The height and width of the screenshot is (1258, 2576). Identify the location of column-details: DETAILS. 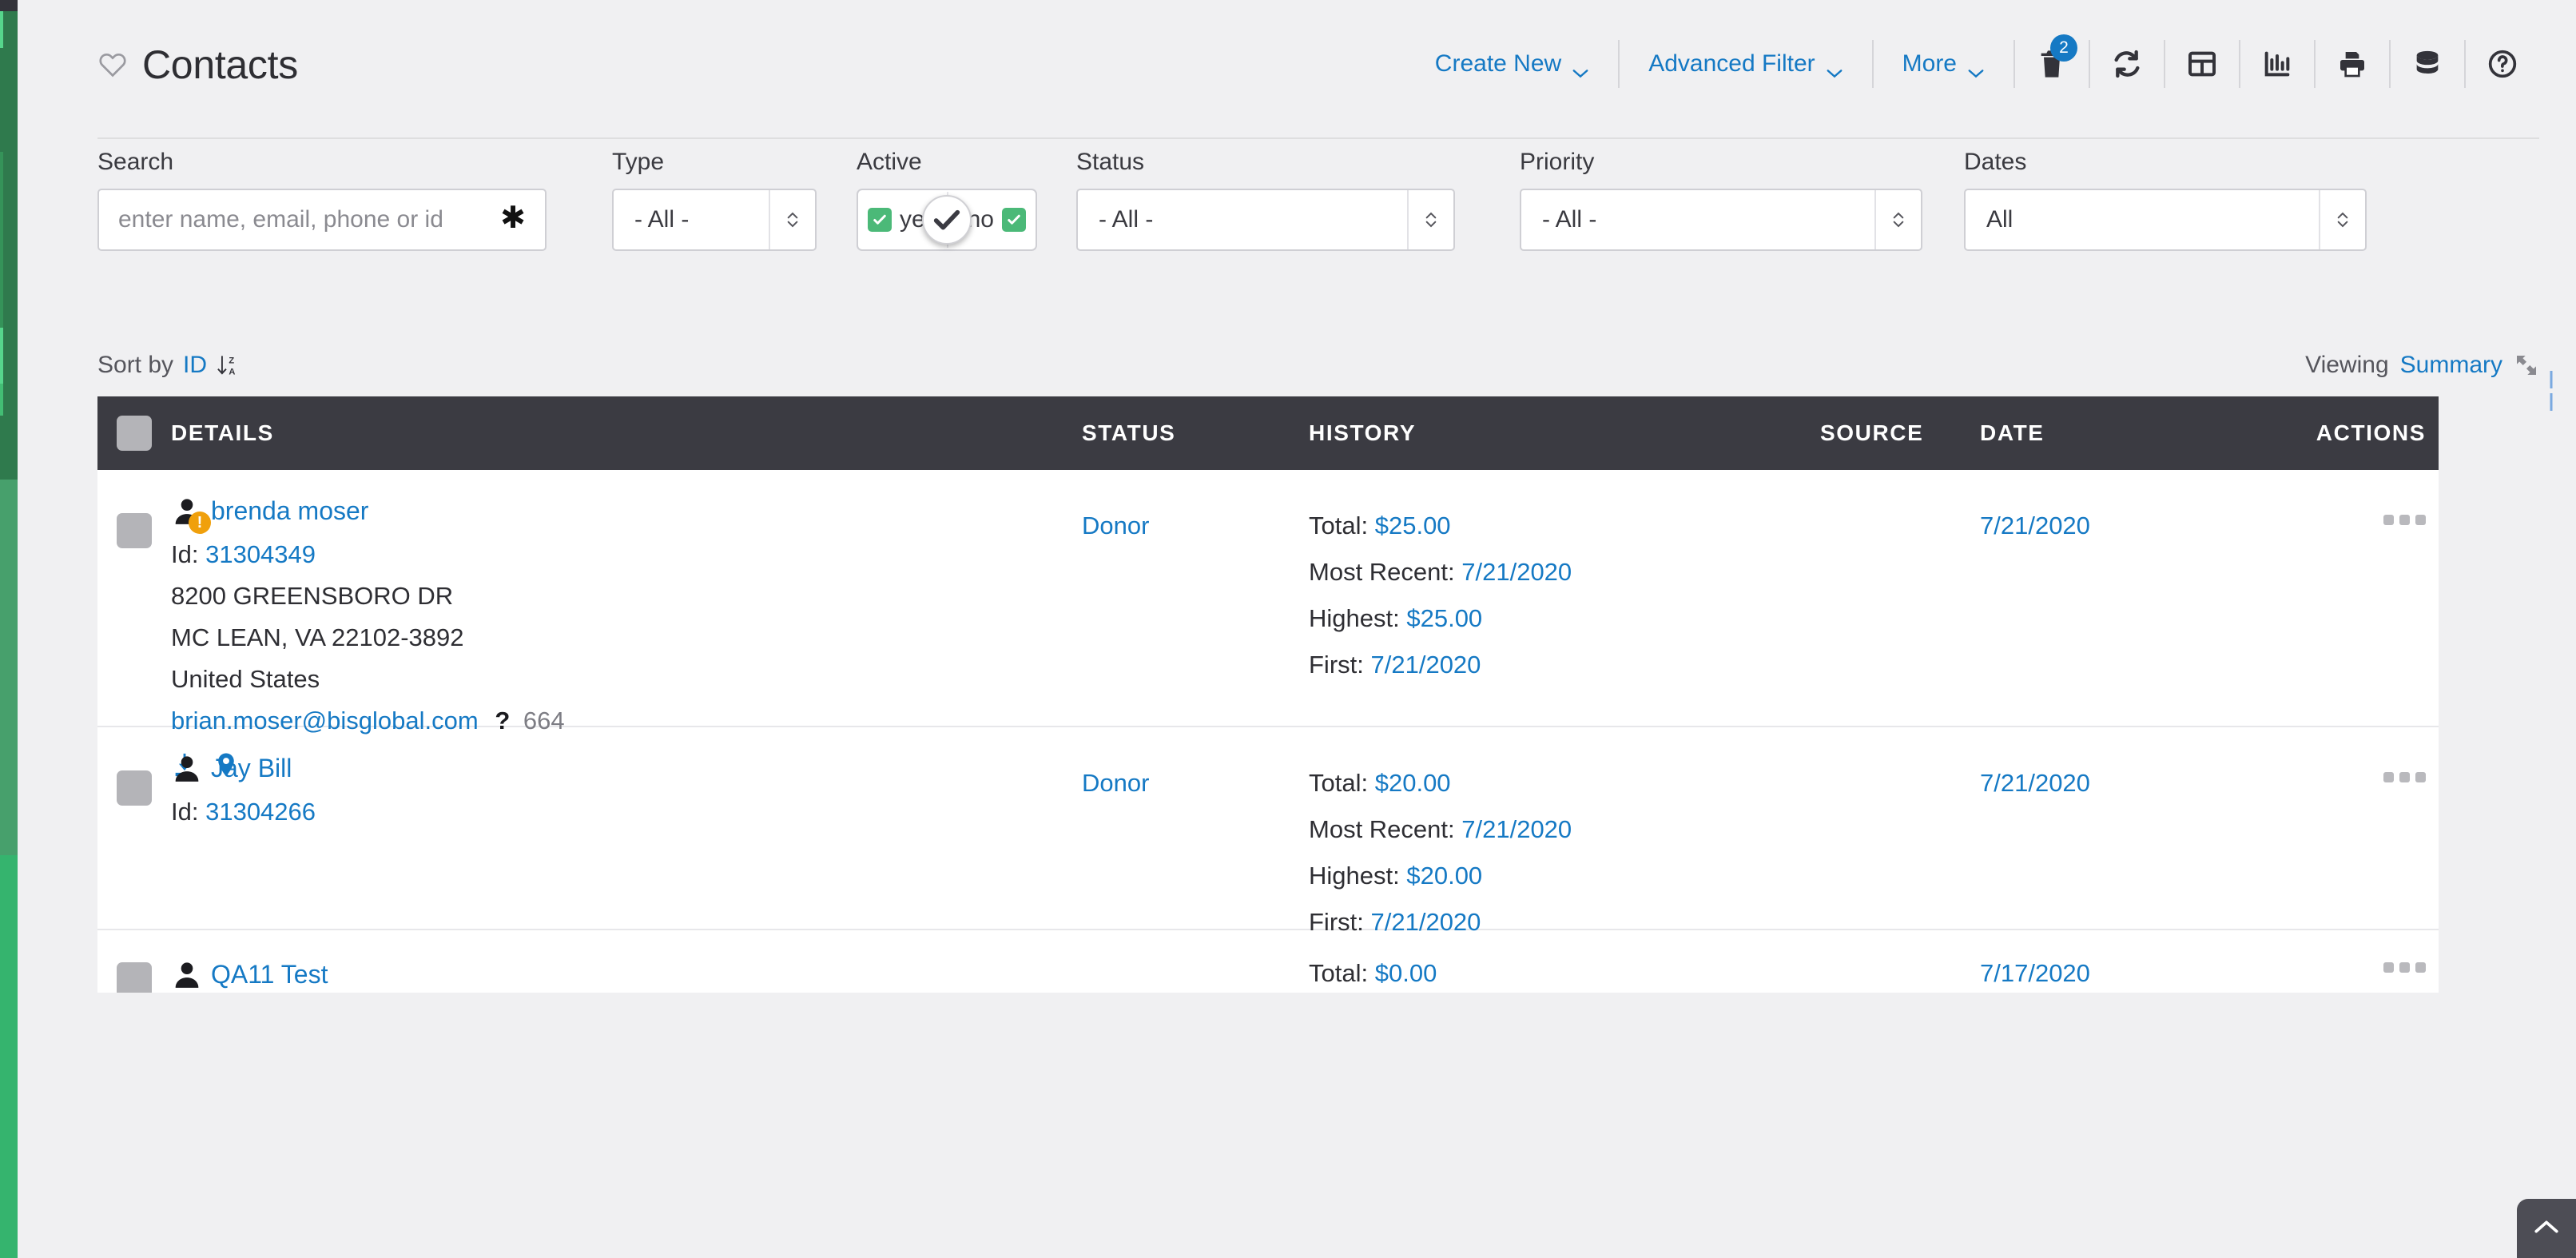
(626, 433).